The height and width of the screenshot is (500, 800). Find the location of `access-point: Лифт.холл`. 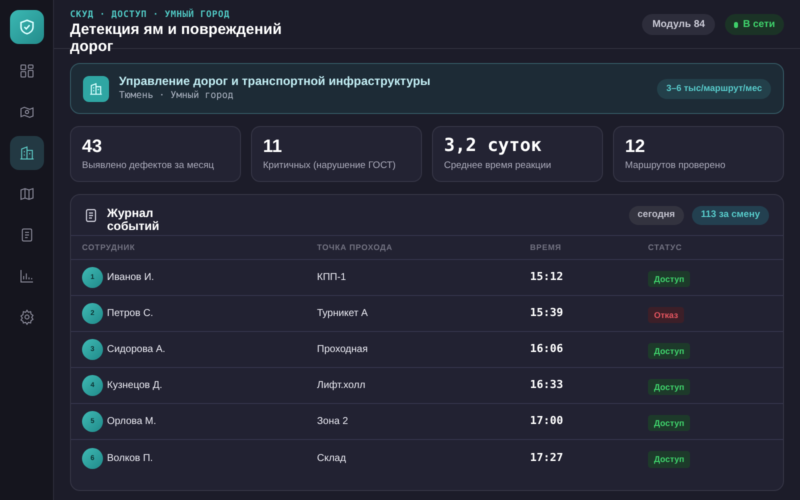

access-point: Лифт.холл is located at coordinates (341, 386).